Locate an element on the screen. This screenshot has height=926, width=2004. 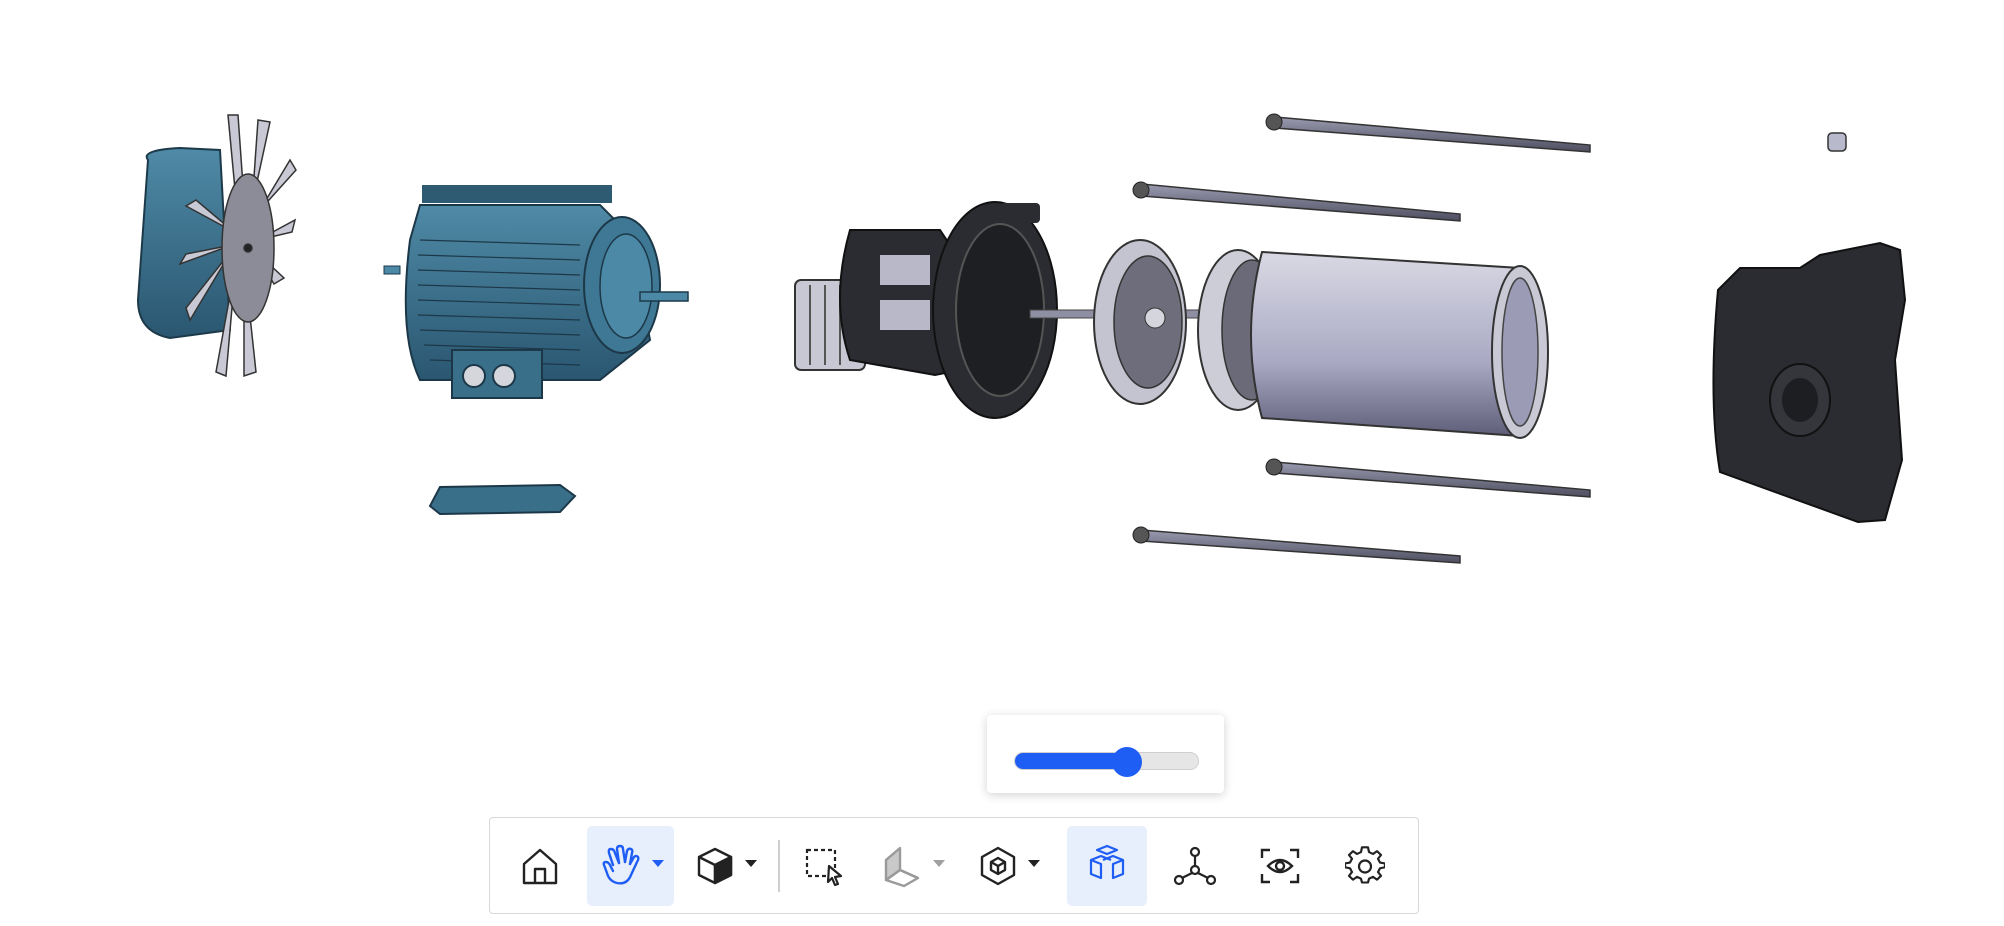
toolbar-separator is located at coordinates (779, 866).